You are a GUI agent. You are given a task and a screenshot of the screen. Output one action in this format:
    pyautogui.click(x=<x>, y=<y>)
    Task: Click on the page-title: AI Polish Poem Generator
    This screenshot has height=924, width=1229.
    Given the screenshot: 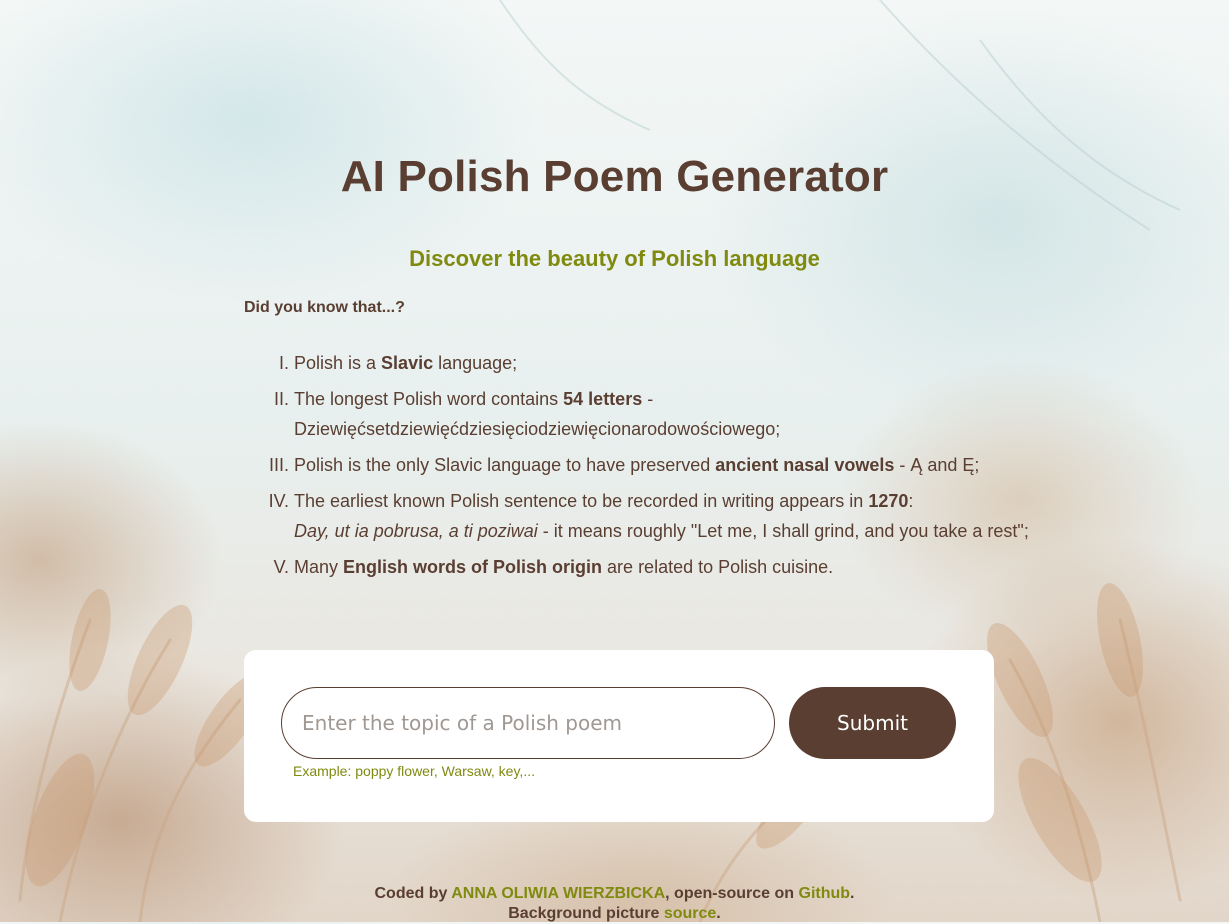 What is the action you would take?
    pyautogui.click(x=614, y=176)
    